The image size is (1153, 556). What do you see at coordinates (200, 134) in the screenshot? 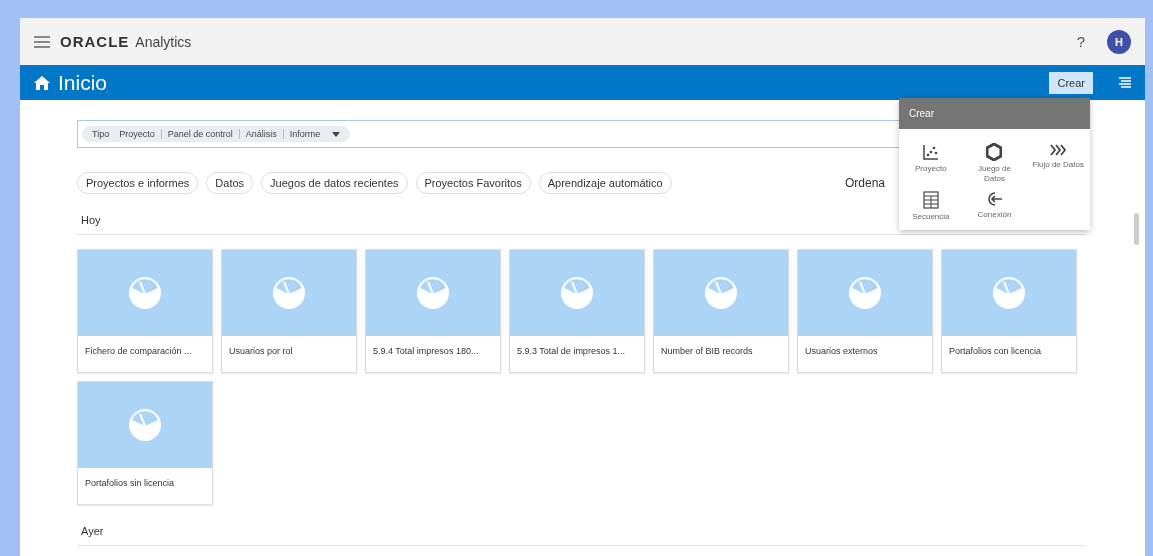
I see `filter-option: Panel de control` at bounding box center [200, 134].